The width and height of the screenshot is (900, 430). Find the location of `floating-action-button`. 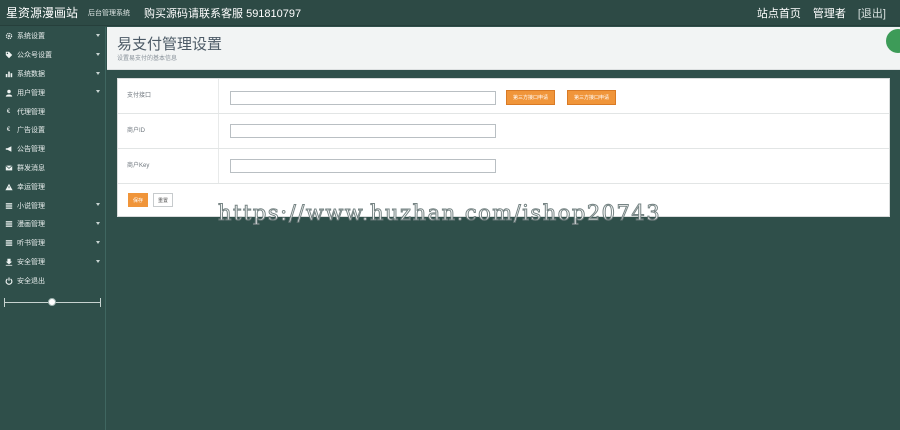

floating-action-button is located at coordinates (893, 41).